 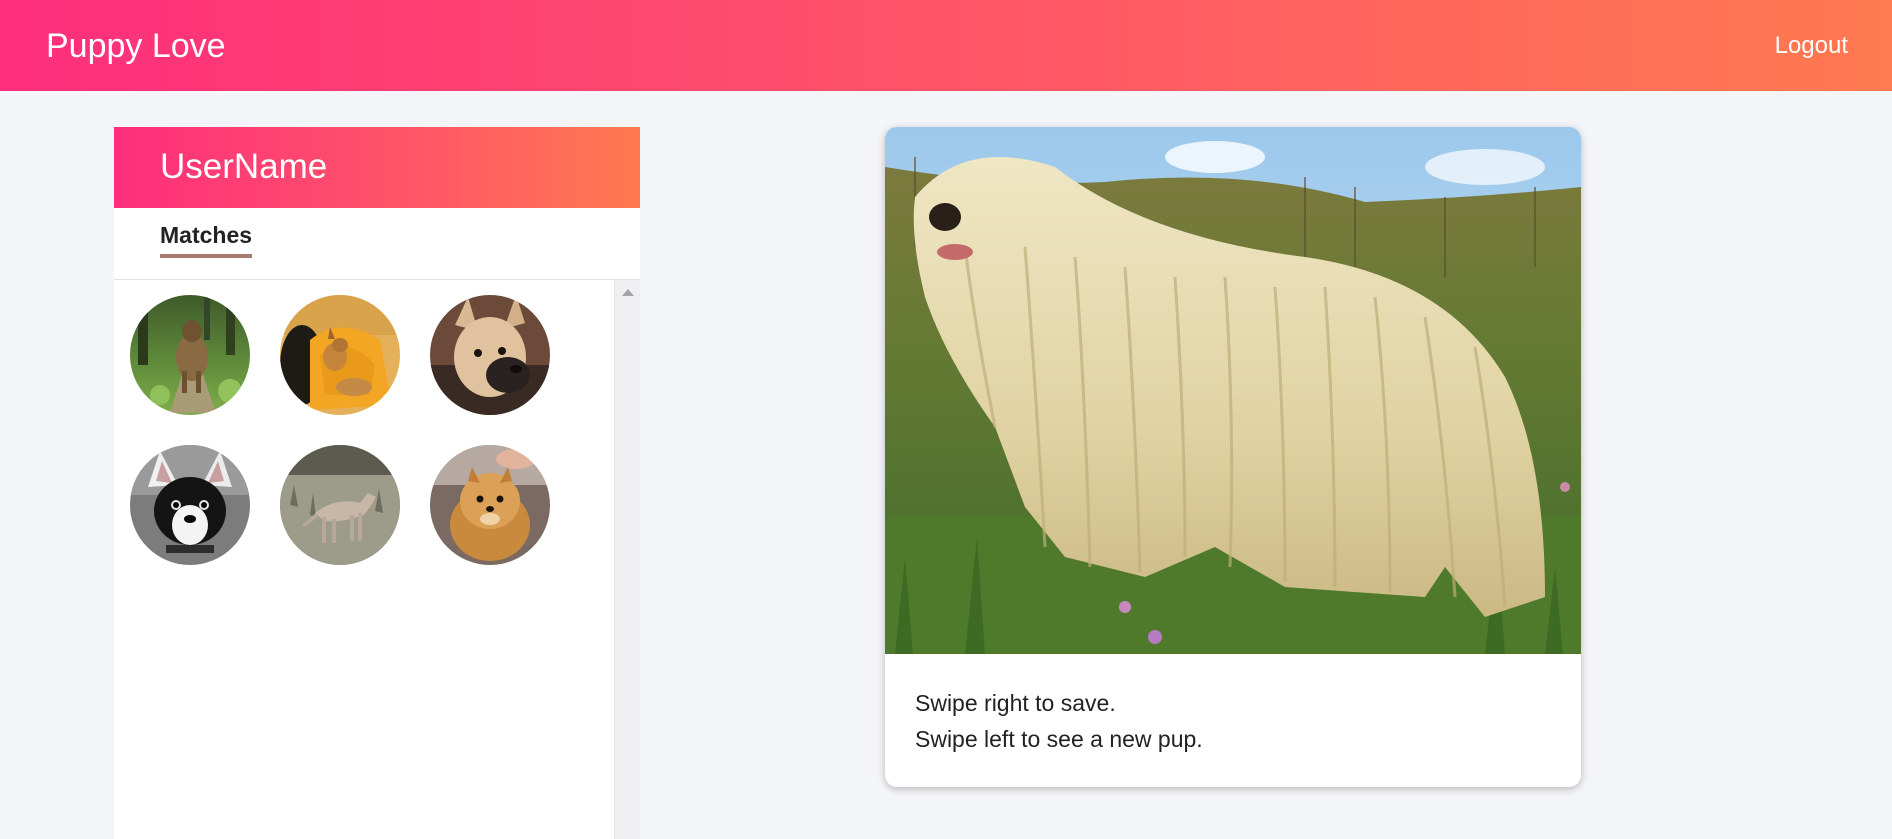 What do you see at coordinates (628, 292) in the screenshot?
I see `triangle-up-icon` at bounding box center [628, 292].